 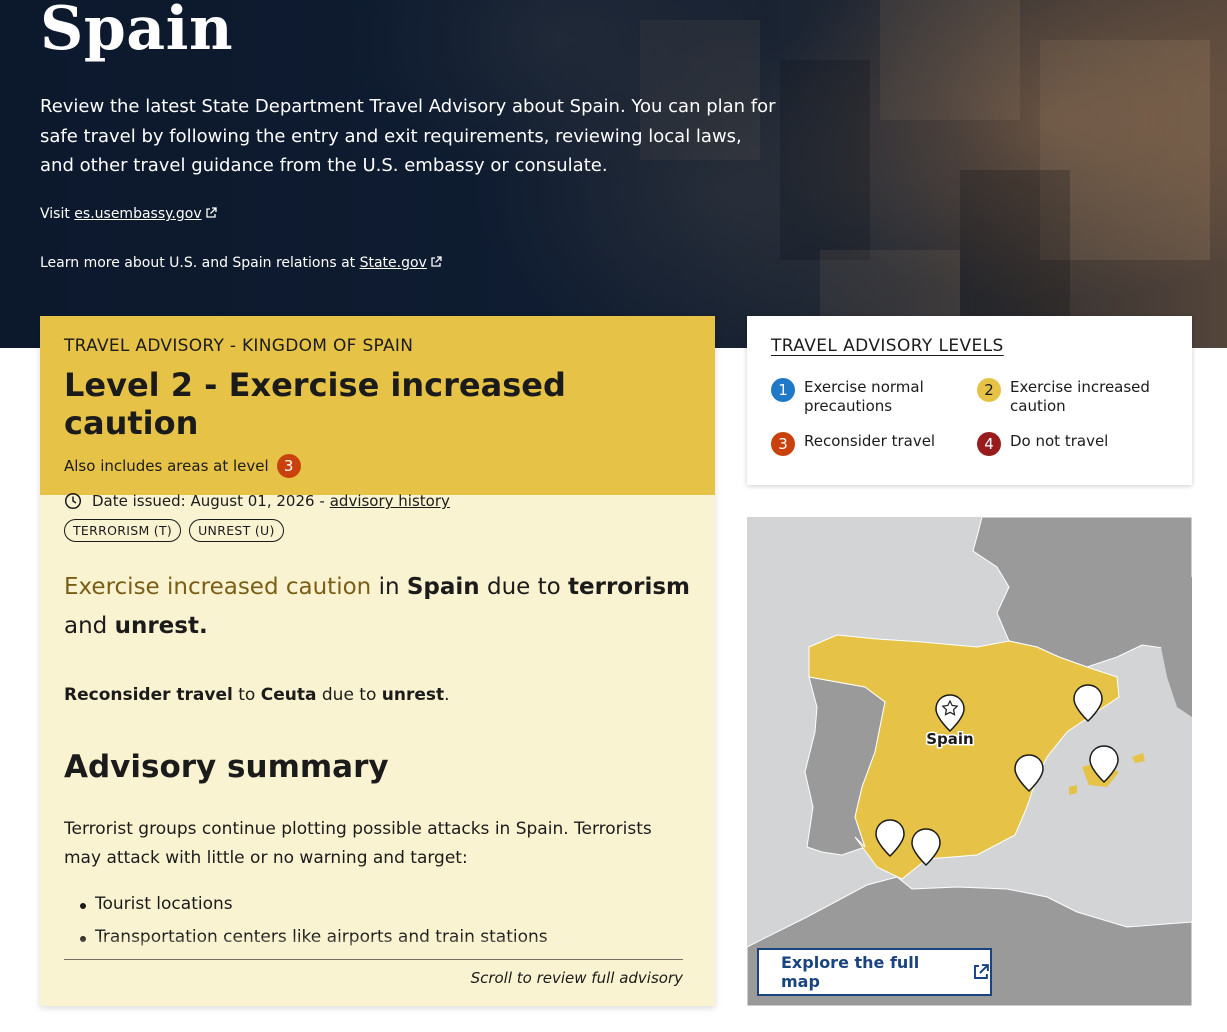 What do you see at coordinates (373, 959) in the screenshot?
I see `scroll-divider` at bounding box center [373, 959].